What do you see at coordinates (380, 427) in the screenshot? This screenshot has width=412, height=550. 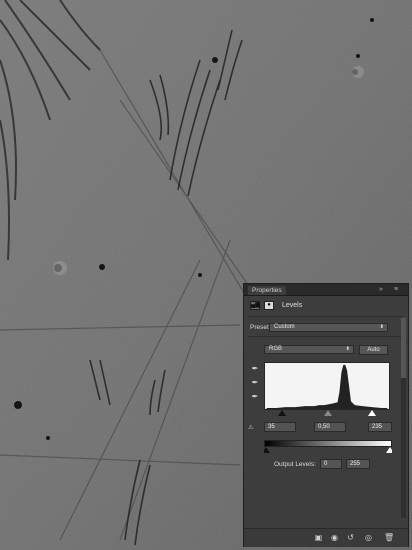 I see `input-white-field: 235` at bounding box center [380, 427].